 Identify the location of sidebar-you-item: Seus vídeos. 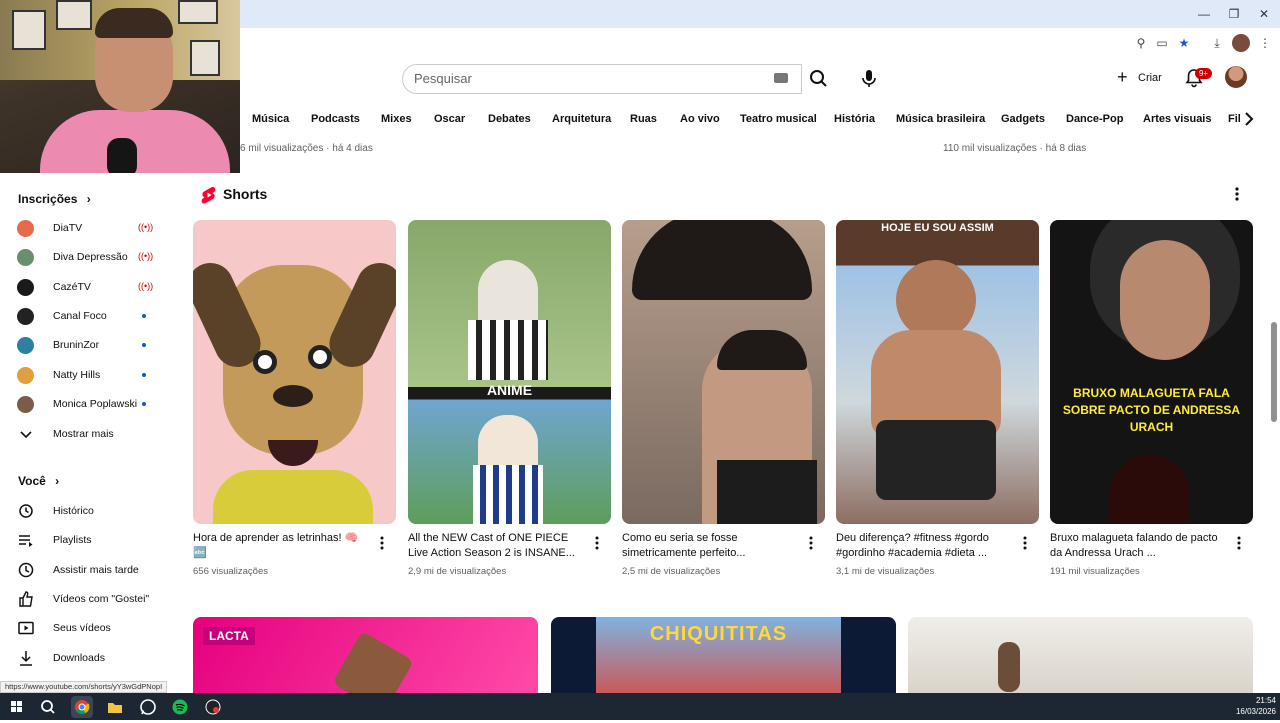
(84, 628).